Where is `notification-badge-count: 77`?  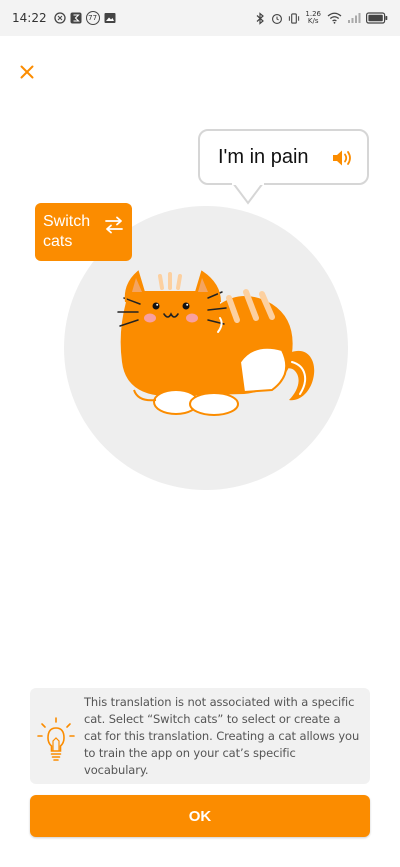
notification-badge-count: 77 is located at coordinates (93, 18).